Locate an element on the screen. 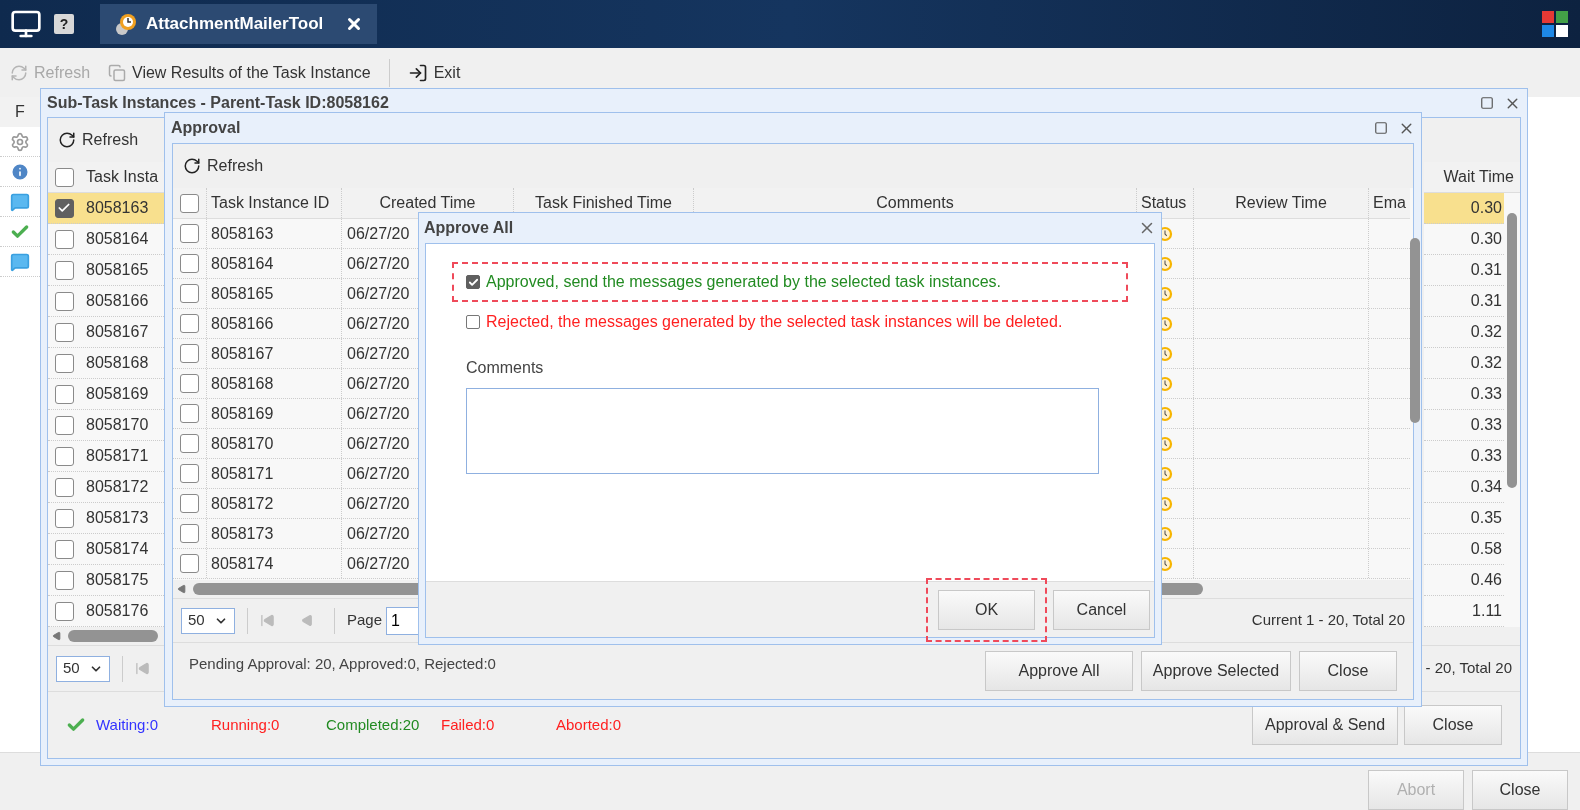  app-tab: AttachmentMailerTool is located at coordinates (239, 24).